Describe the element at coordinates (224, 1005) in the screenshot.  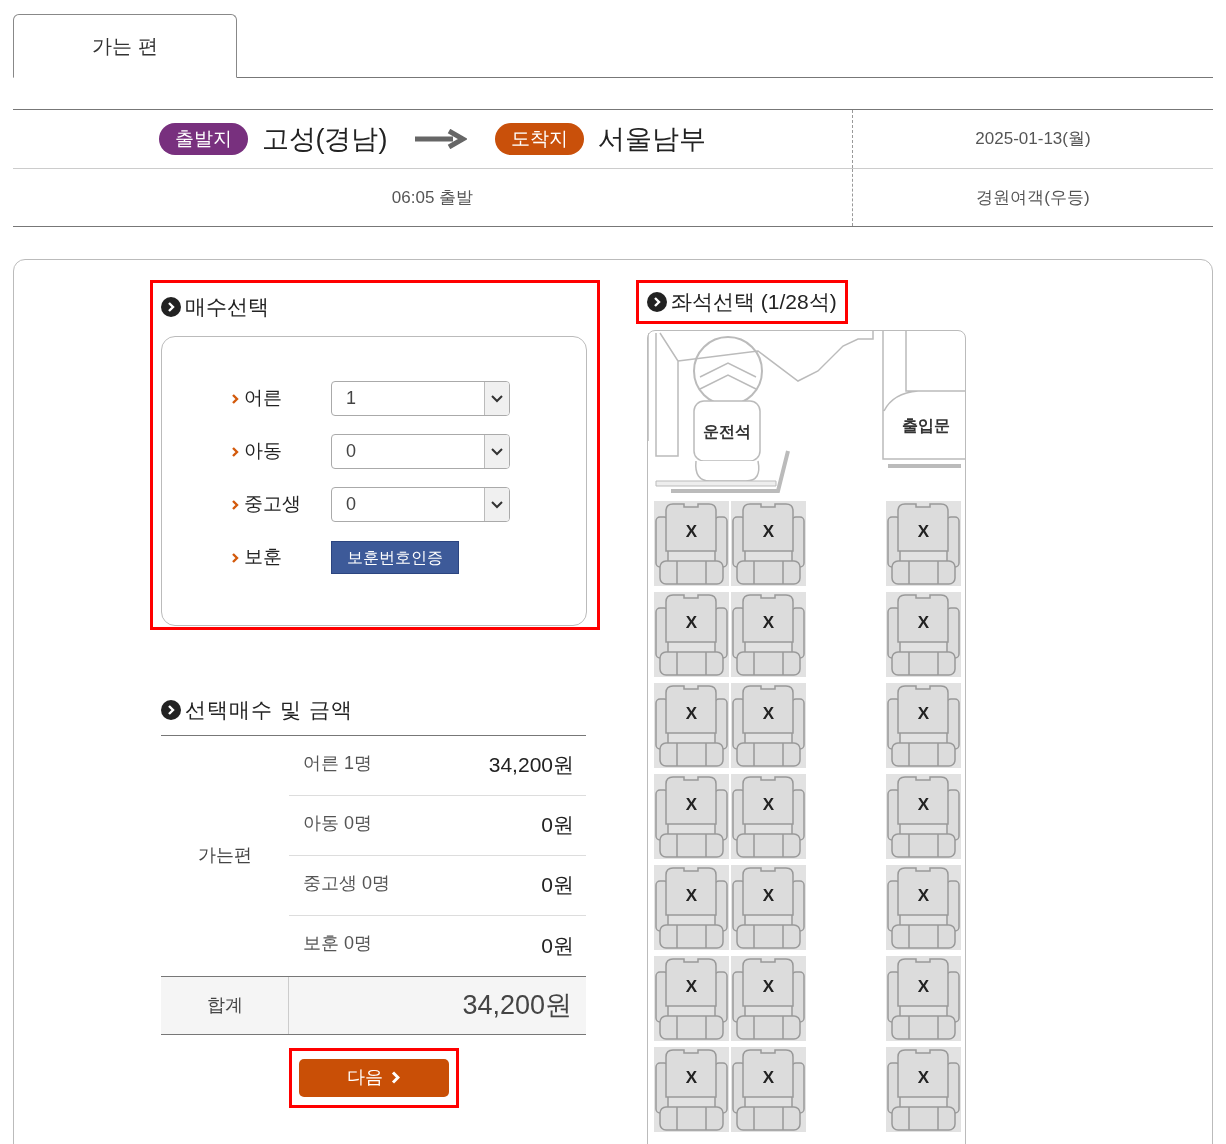
I see `total-label: 합계` at that location.